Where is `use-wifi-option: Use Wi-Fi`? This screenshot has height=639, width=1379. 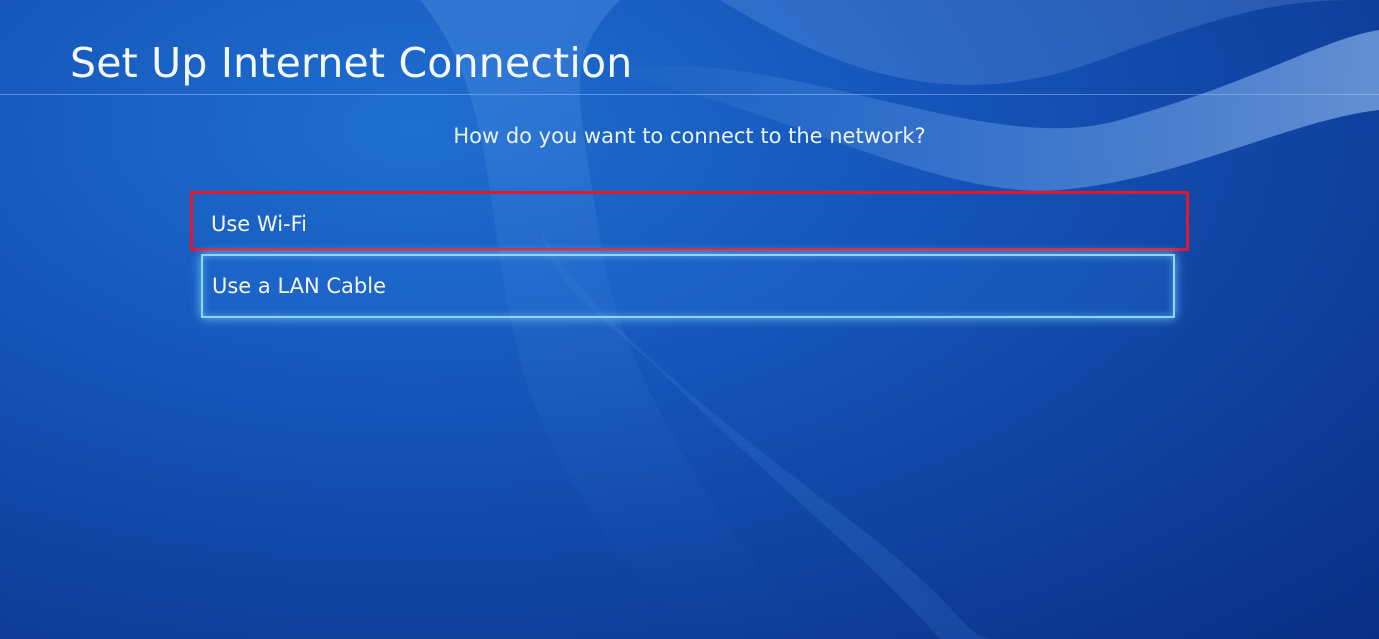 use-wifi-option: Use Wi-Fi is located at coordinates (689, 221).